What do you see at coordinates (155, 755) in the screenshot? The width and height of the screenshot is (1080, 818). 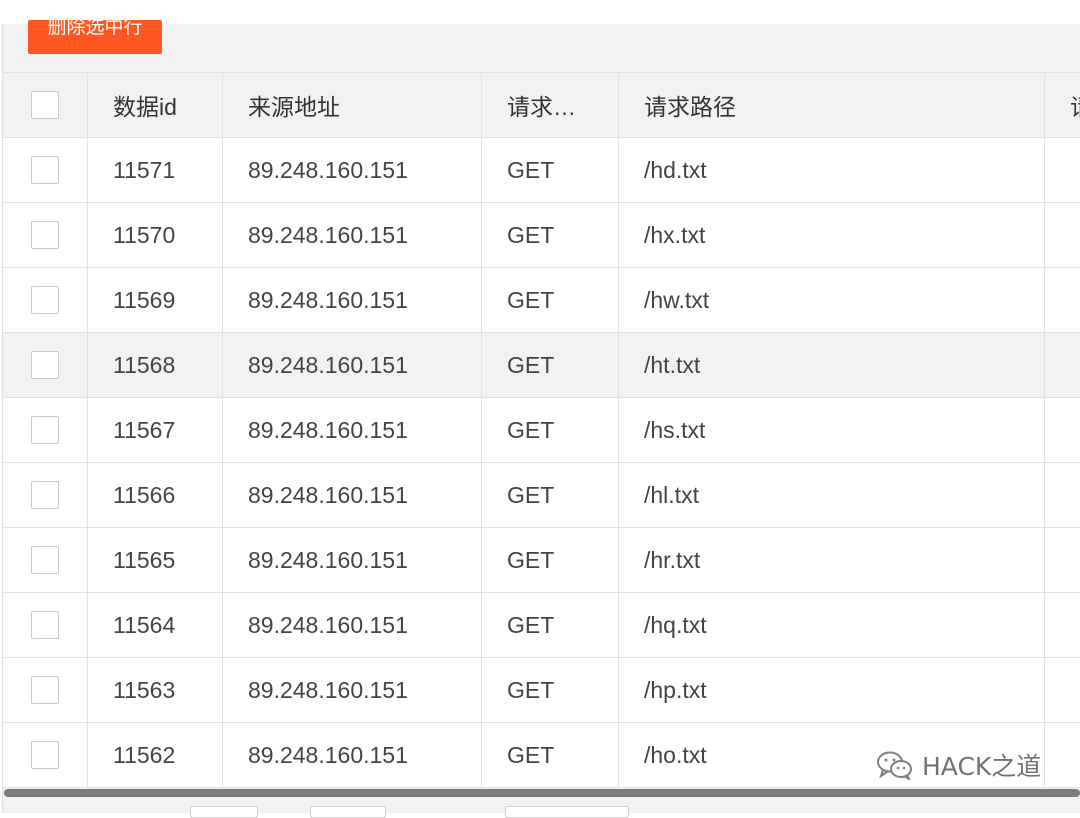 I see `cell-id: 11562` at bounding box center [155, 755].